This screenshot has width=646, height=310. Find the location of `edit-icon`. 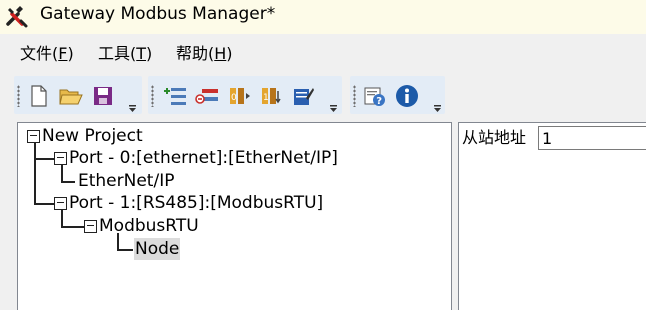

edit-icon is located at coordinates (303, 96).